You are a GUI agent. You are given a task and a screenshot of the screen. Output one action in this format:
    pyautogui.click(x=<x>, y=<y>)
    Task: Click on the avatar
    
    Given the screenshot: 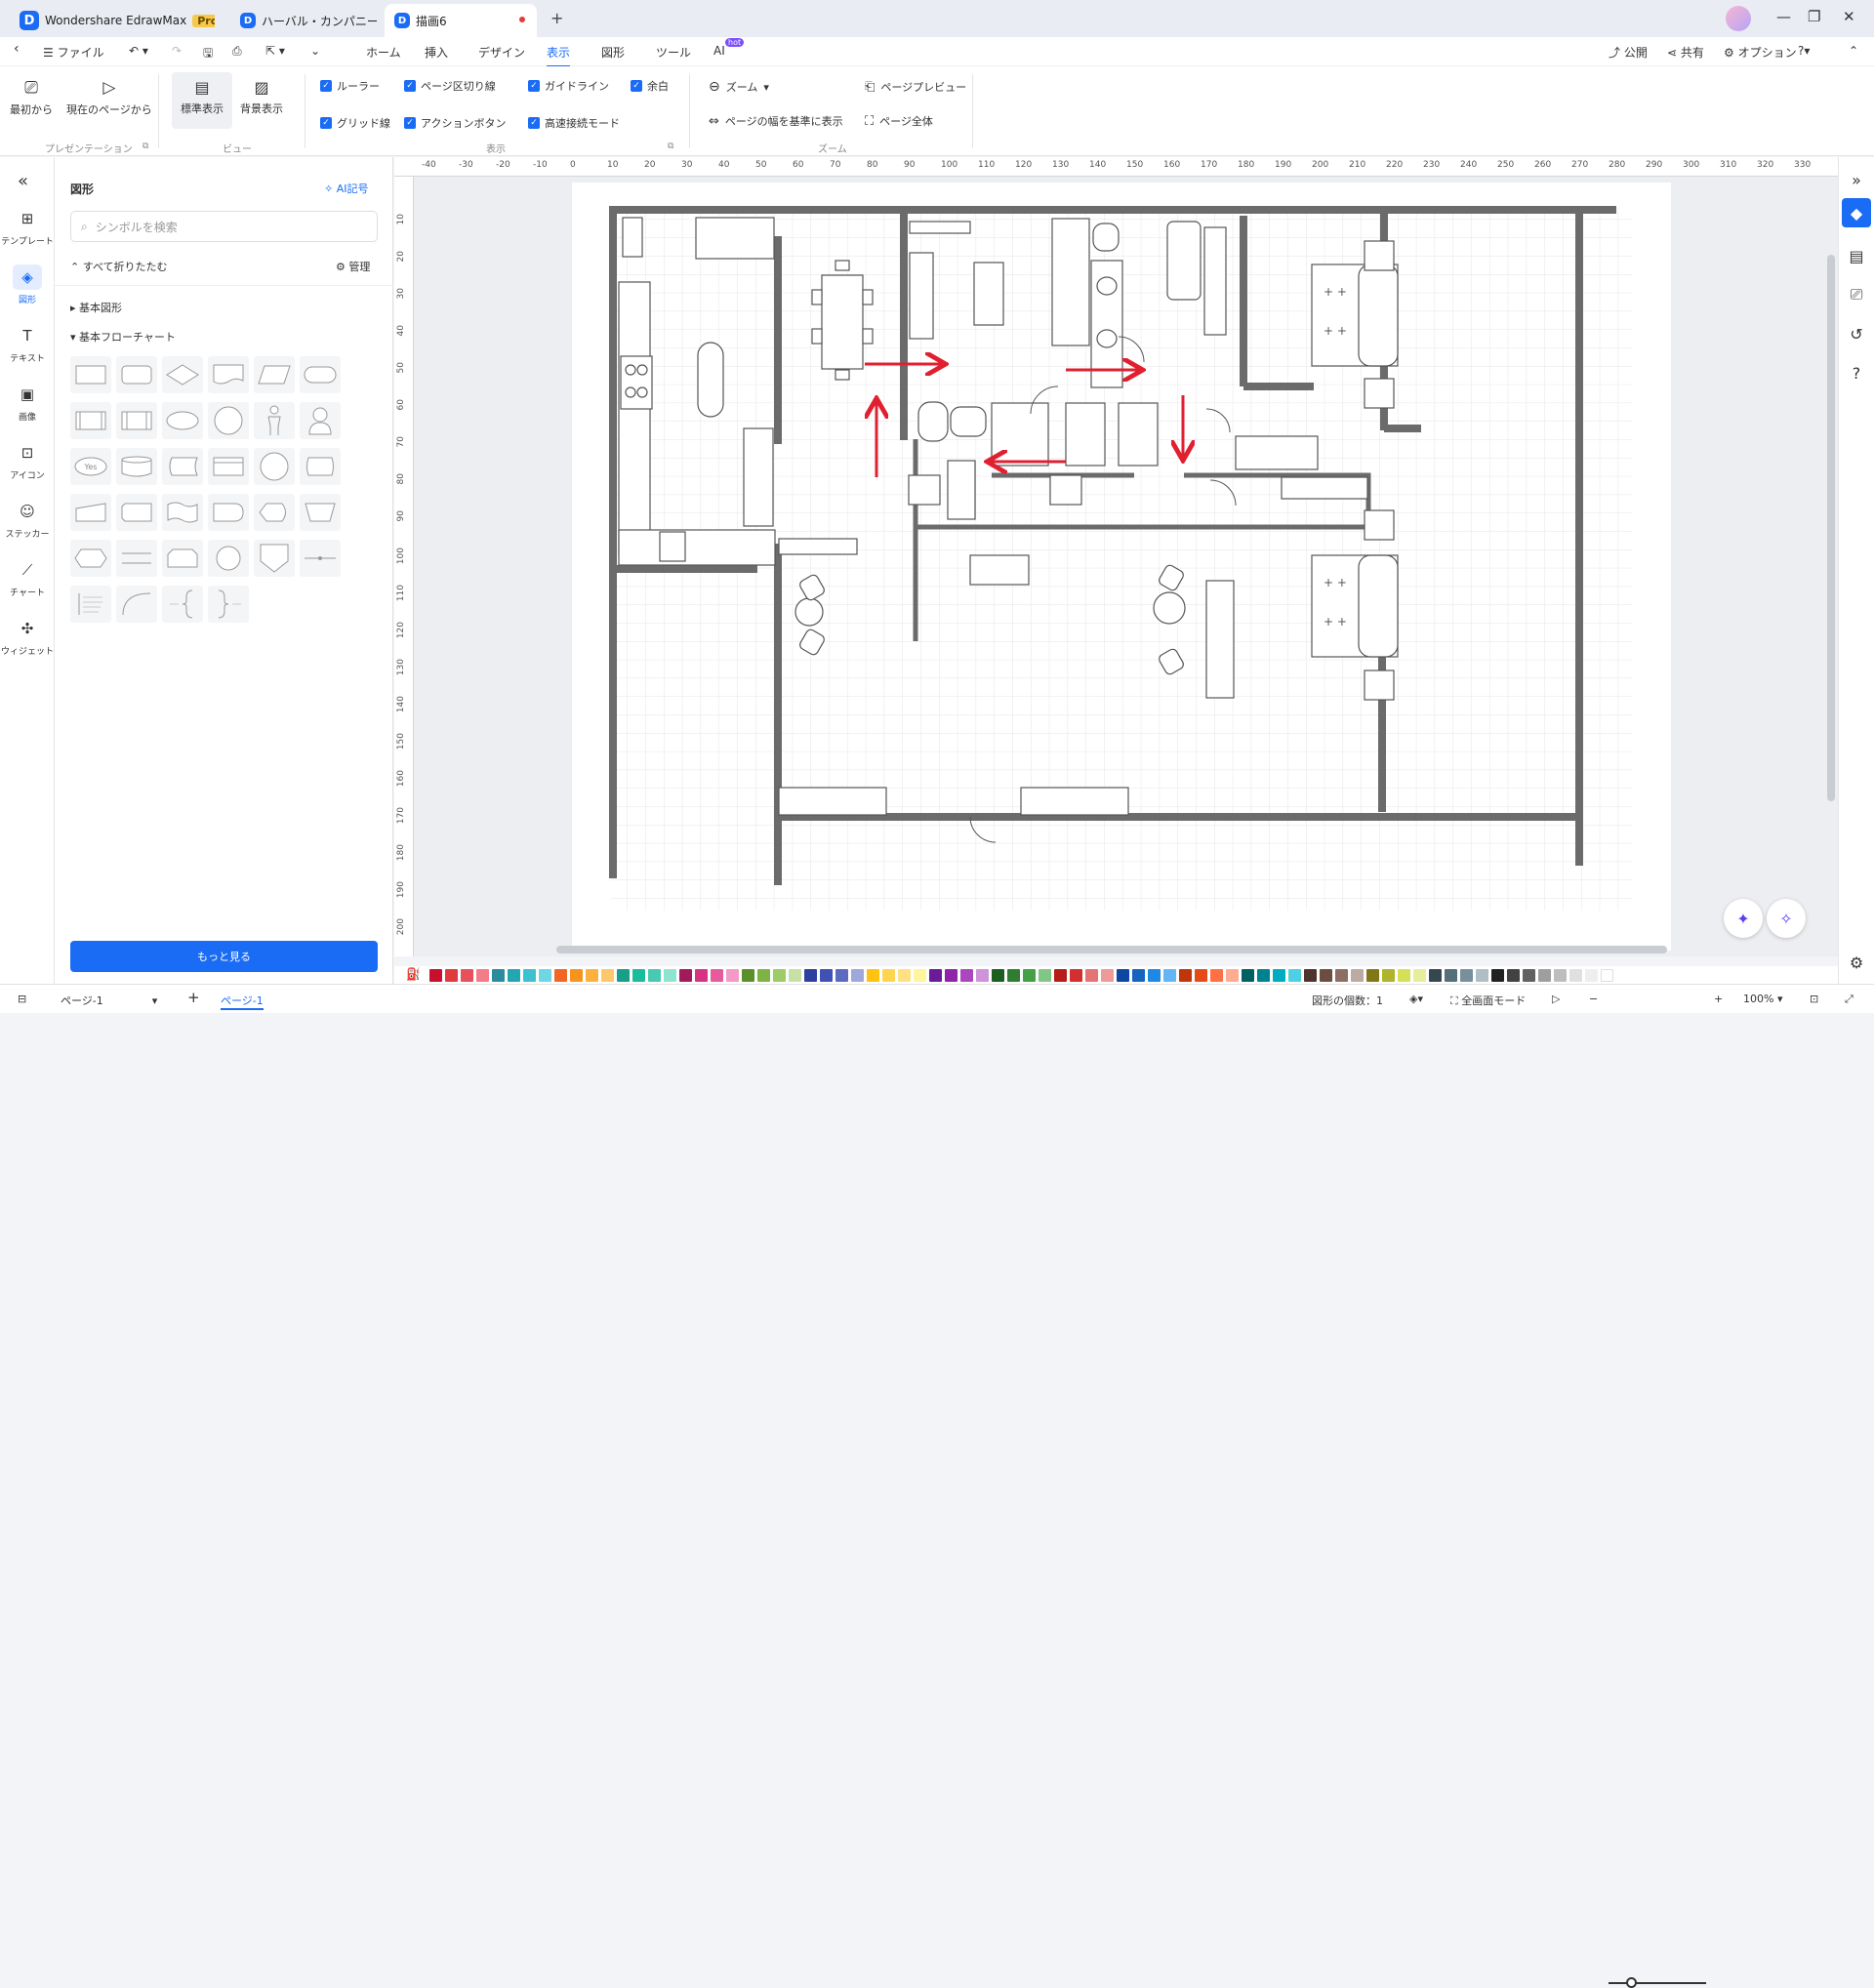 What is the action you would take?
    pyautogui.click(x=1738, y=18)
    